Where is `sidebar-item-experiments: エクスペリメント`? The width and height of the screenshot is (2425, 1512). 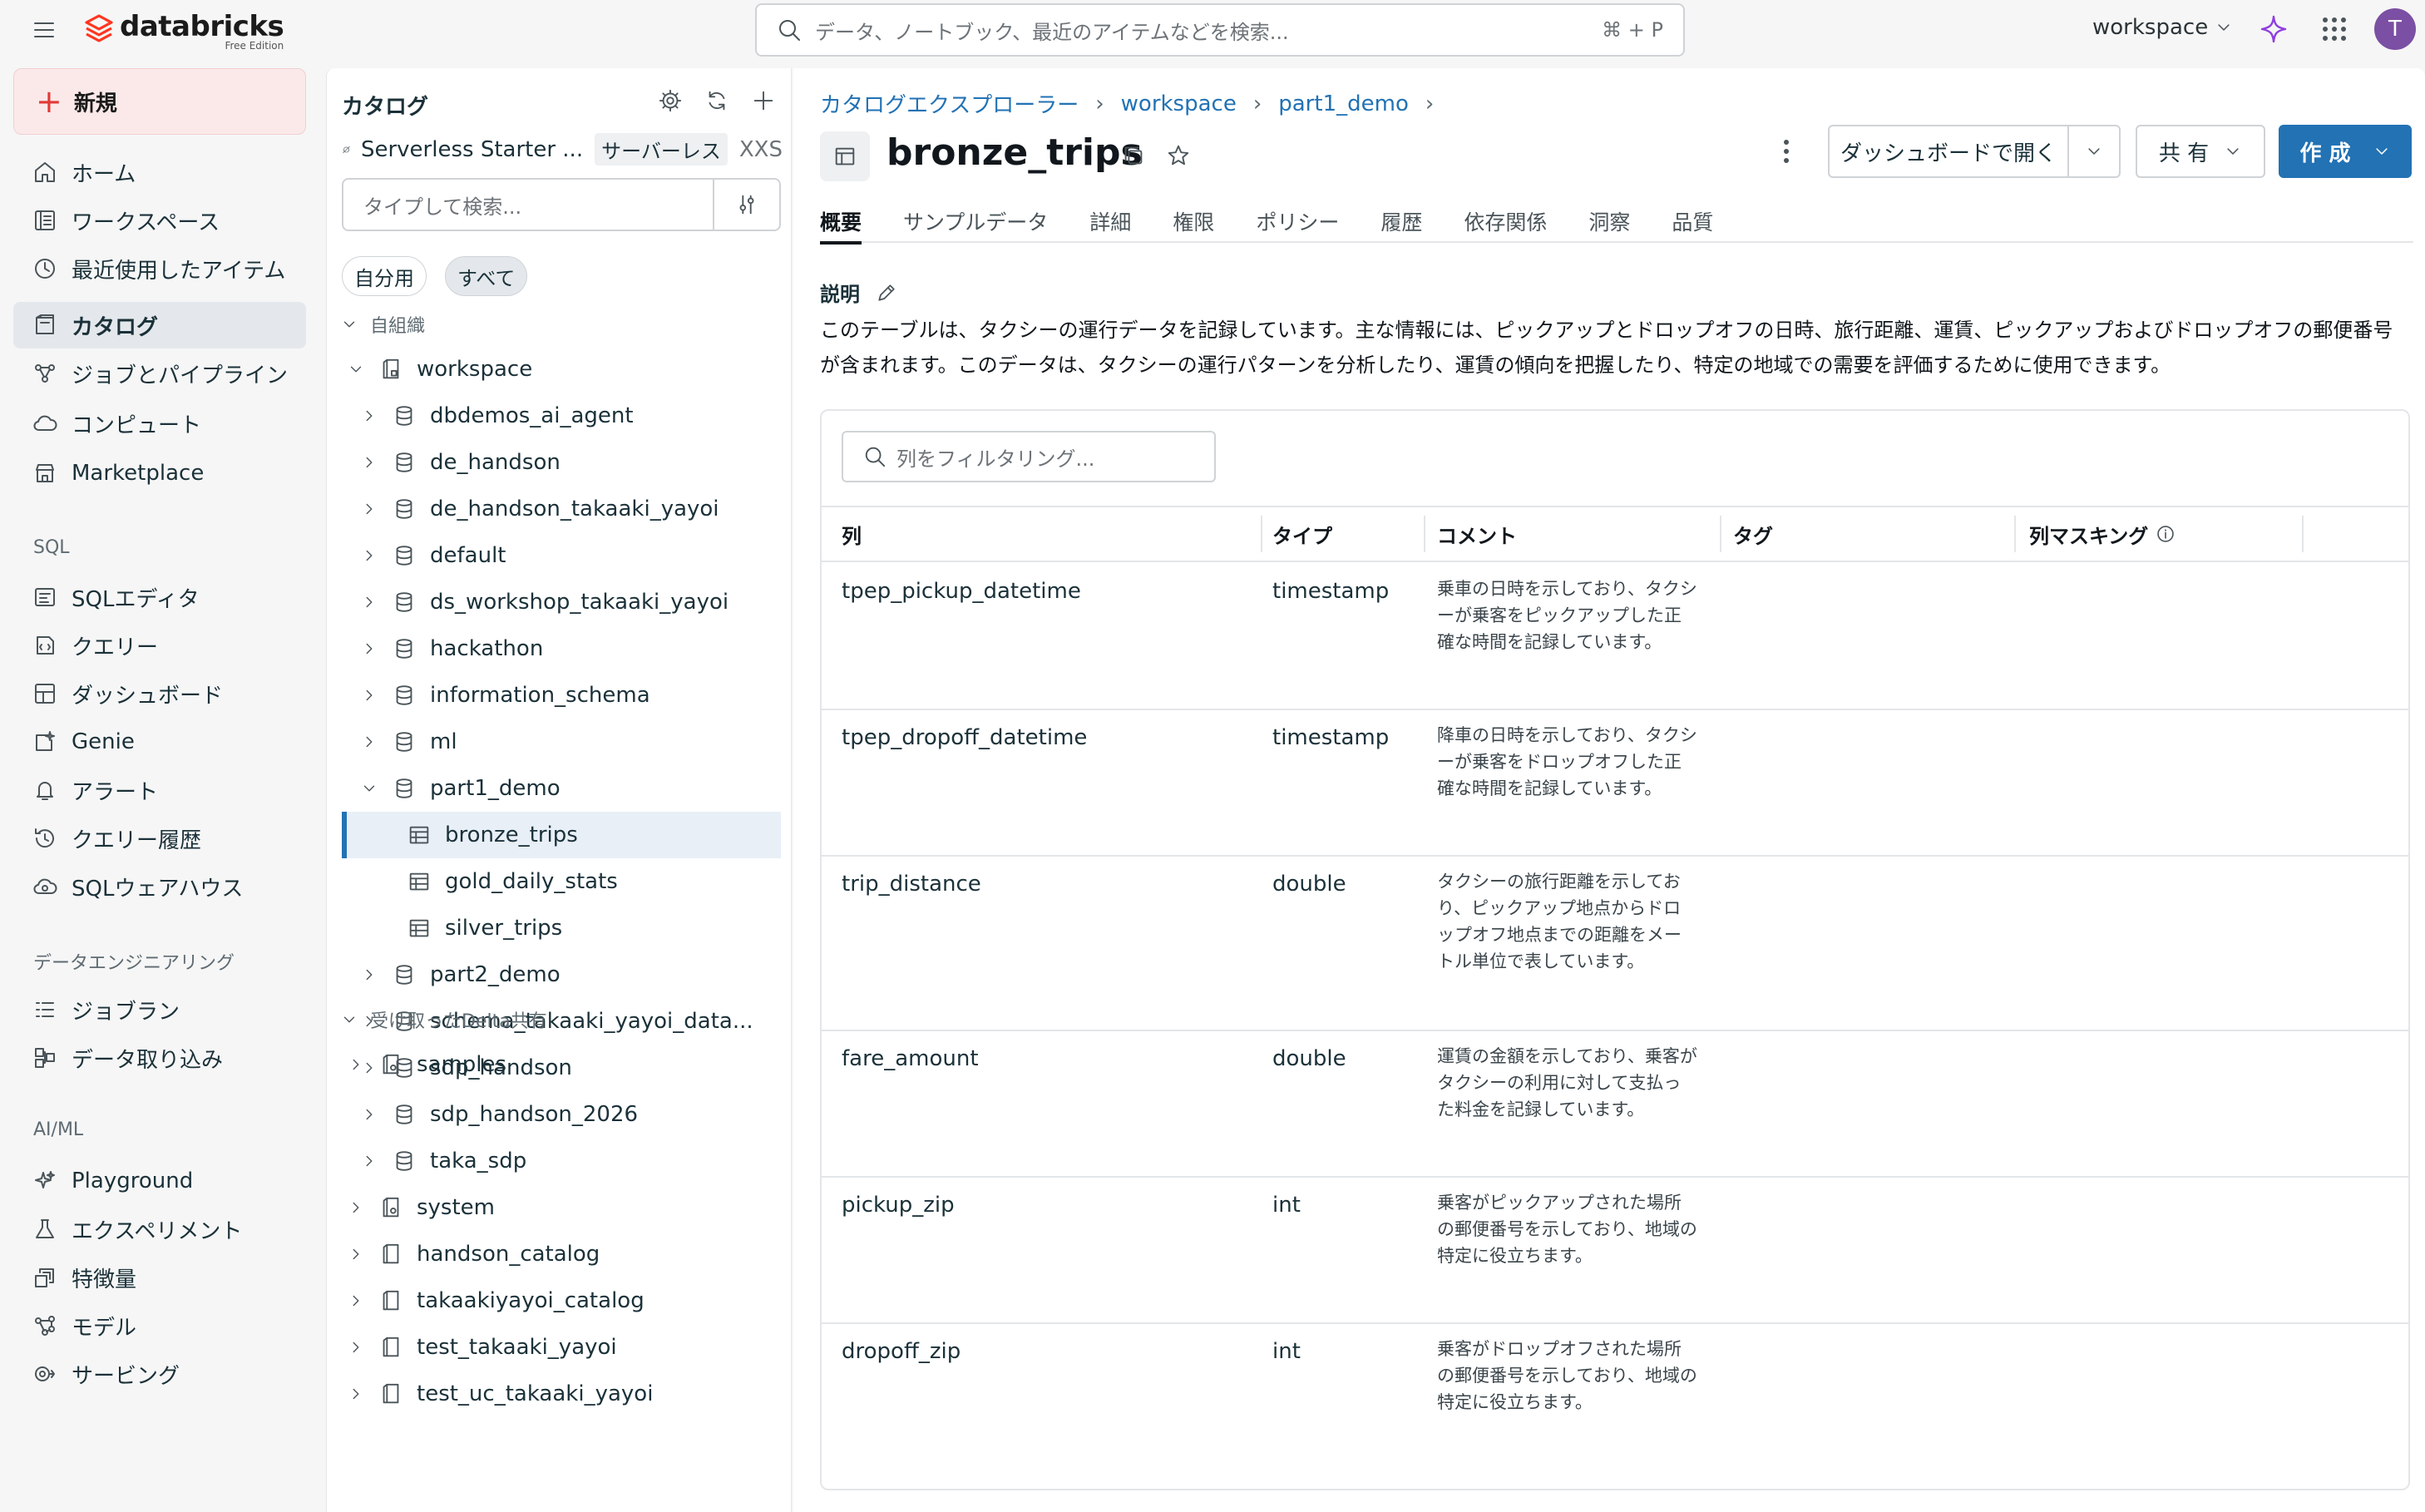
sidebar-item-experiments: エクスペリメント is located at coordinates (159, 1229).